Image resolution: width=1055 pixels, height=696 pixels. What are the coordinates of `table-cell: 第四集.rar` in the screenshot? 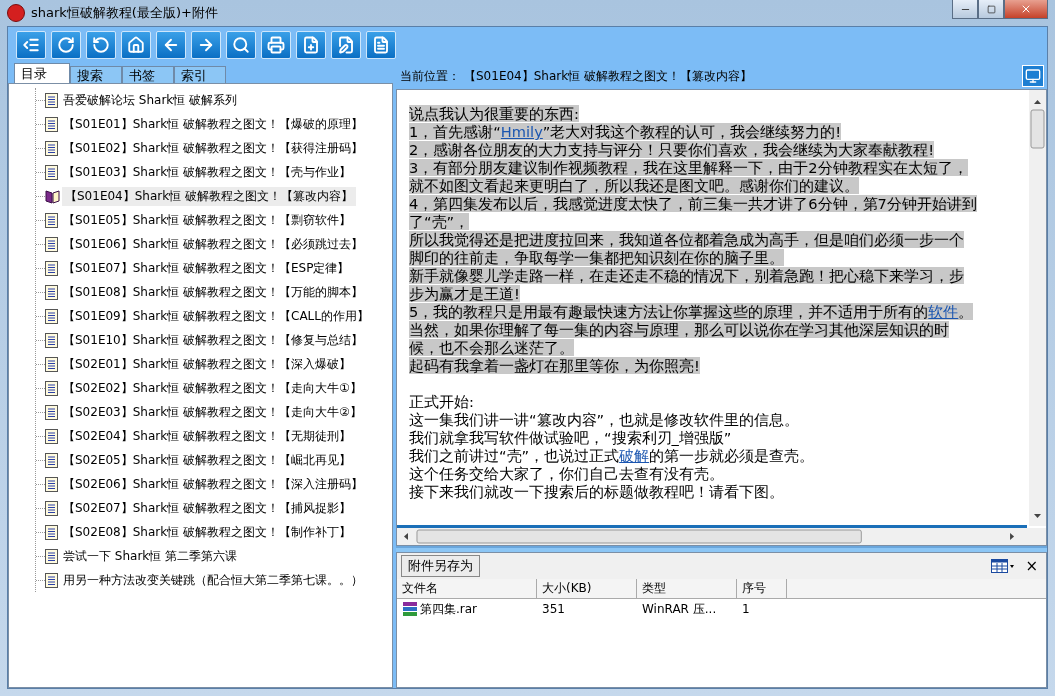 It's located at (449, 609).